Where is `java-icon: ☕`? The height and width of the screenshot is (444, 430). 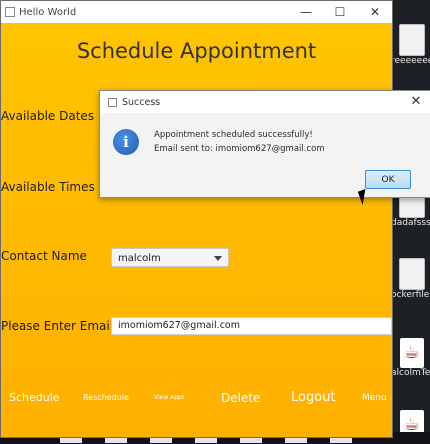 java-icon: ☕ is located at coordinates (412, 353).